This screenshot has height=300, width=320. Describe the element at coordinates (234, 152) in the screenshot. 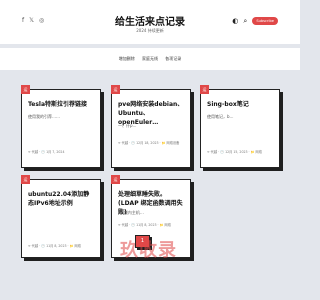

I see `post-meta: ✒ 代越 · 🕒 12月 15, 2023 · 📁 网络` at that location.